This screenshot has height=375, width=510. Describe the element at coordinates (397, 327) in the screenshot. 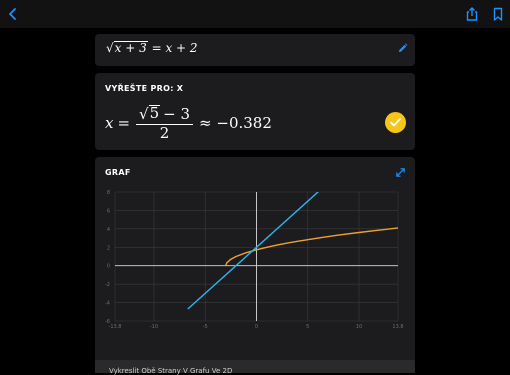

I see `x-tick-label: 13.8` at that location.